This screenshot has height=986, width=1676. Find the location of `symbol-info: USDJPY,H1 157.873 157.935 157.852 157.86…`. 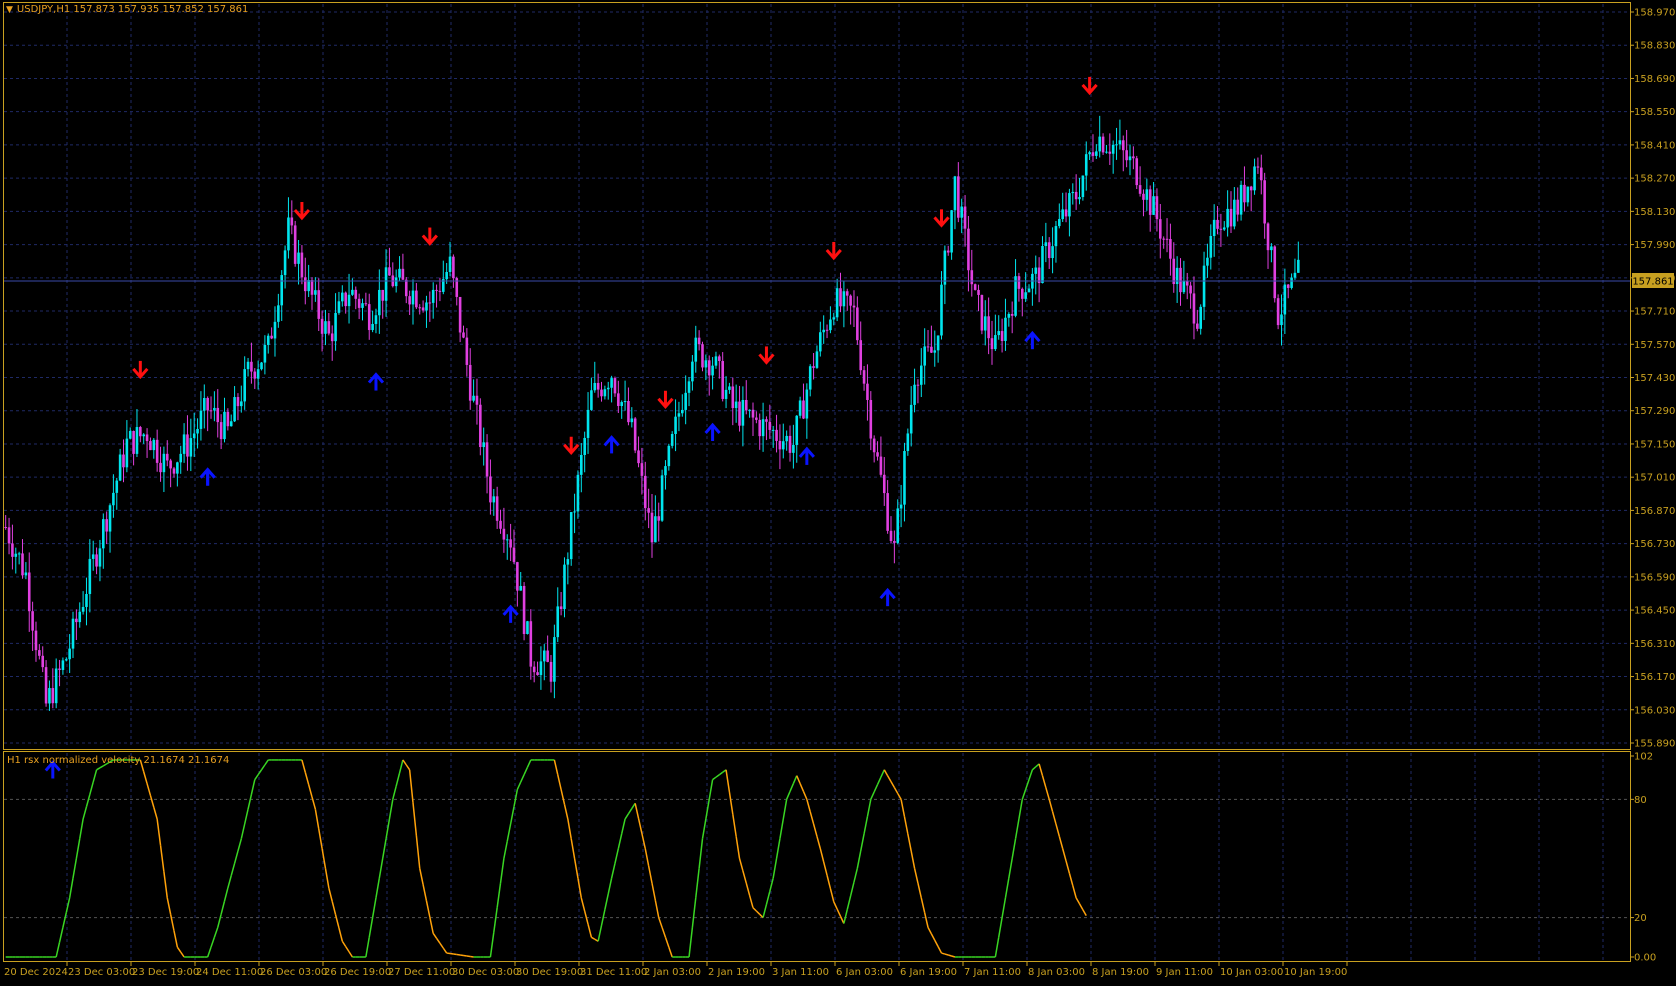

symbol-info: USDJPY,H1 157.873 157.935 157.852 157.86… is located at coordinates (132, 9).